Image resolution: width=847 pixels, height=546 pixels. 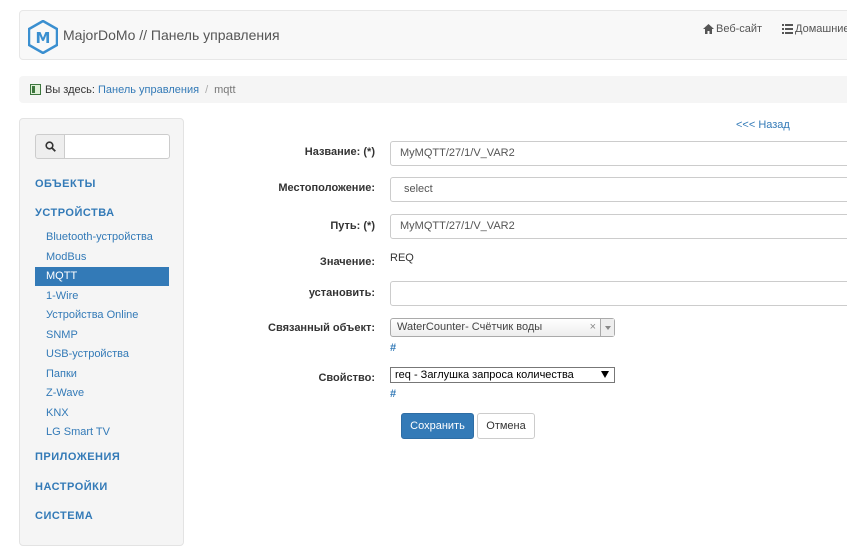 I want to click on breadcrumb-prefix: Вы здесь:, so click(x=70, y=89).